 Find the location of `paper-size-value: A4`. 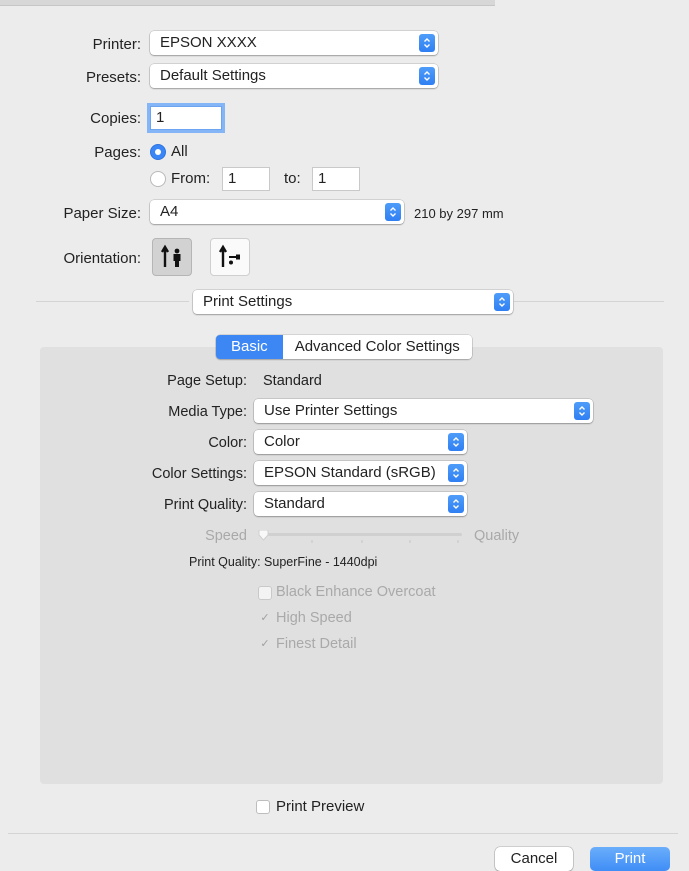

paper-size-value: A4 is located at coordinates (169, 211).